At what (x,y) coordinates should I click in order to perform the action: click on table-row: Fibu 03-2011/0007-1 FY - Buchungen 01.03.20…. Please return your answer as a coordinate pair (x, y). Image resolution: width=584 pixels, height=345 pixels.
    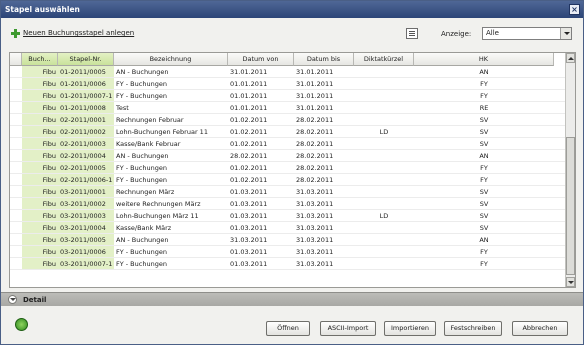
    Looking at the image, I should click on (287, 264).